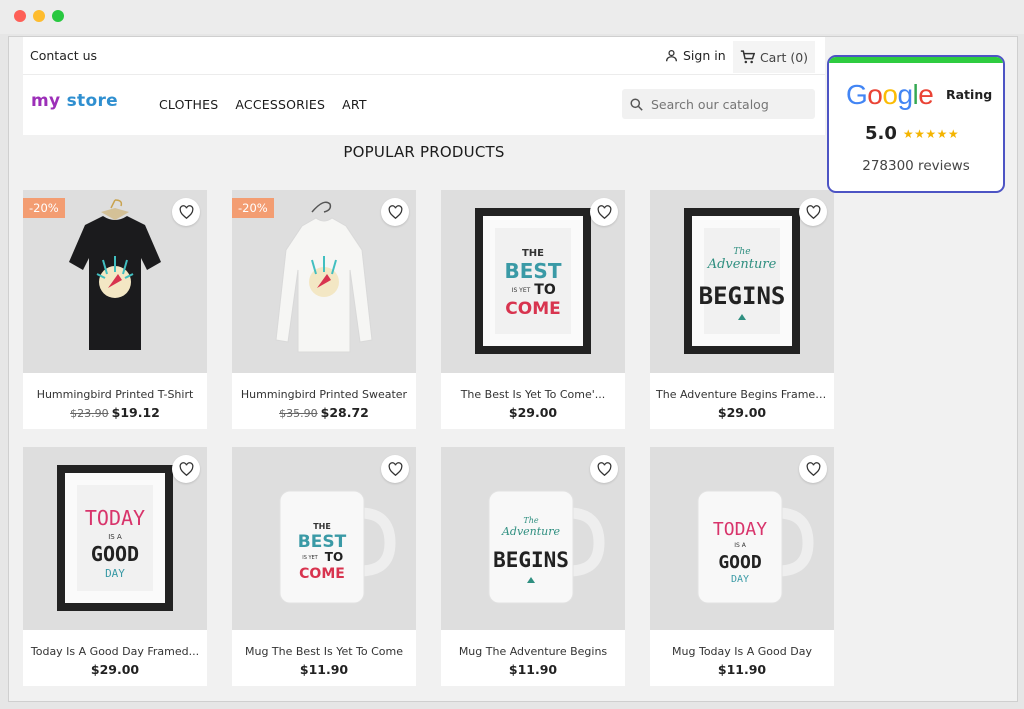 This screenshot has height=709, width=1024. What do you see at coordinates (115, 394) in the screenshot?
I see `product-name: Hummingbird Printed T-Shirt` at bounding box center [115, 394].